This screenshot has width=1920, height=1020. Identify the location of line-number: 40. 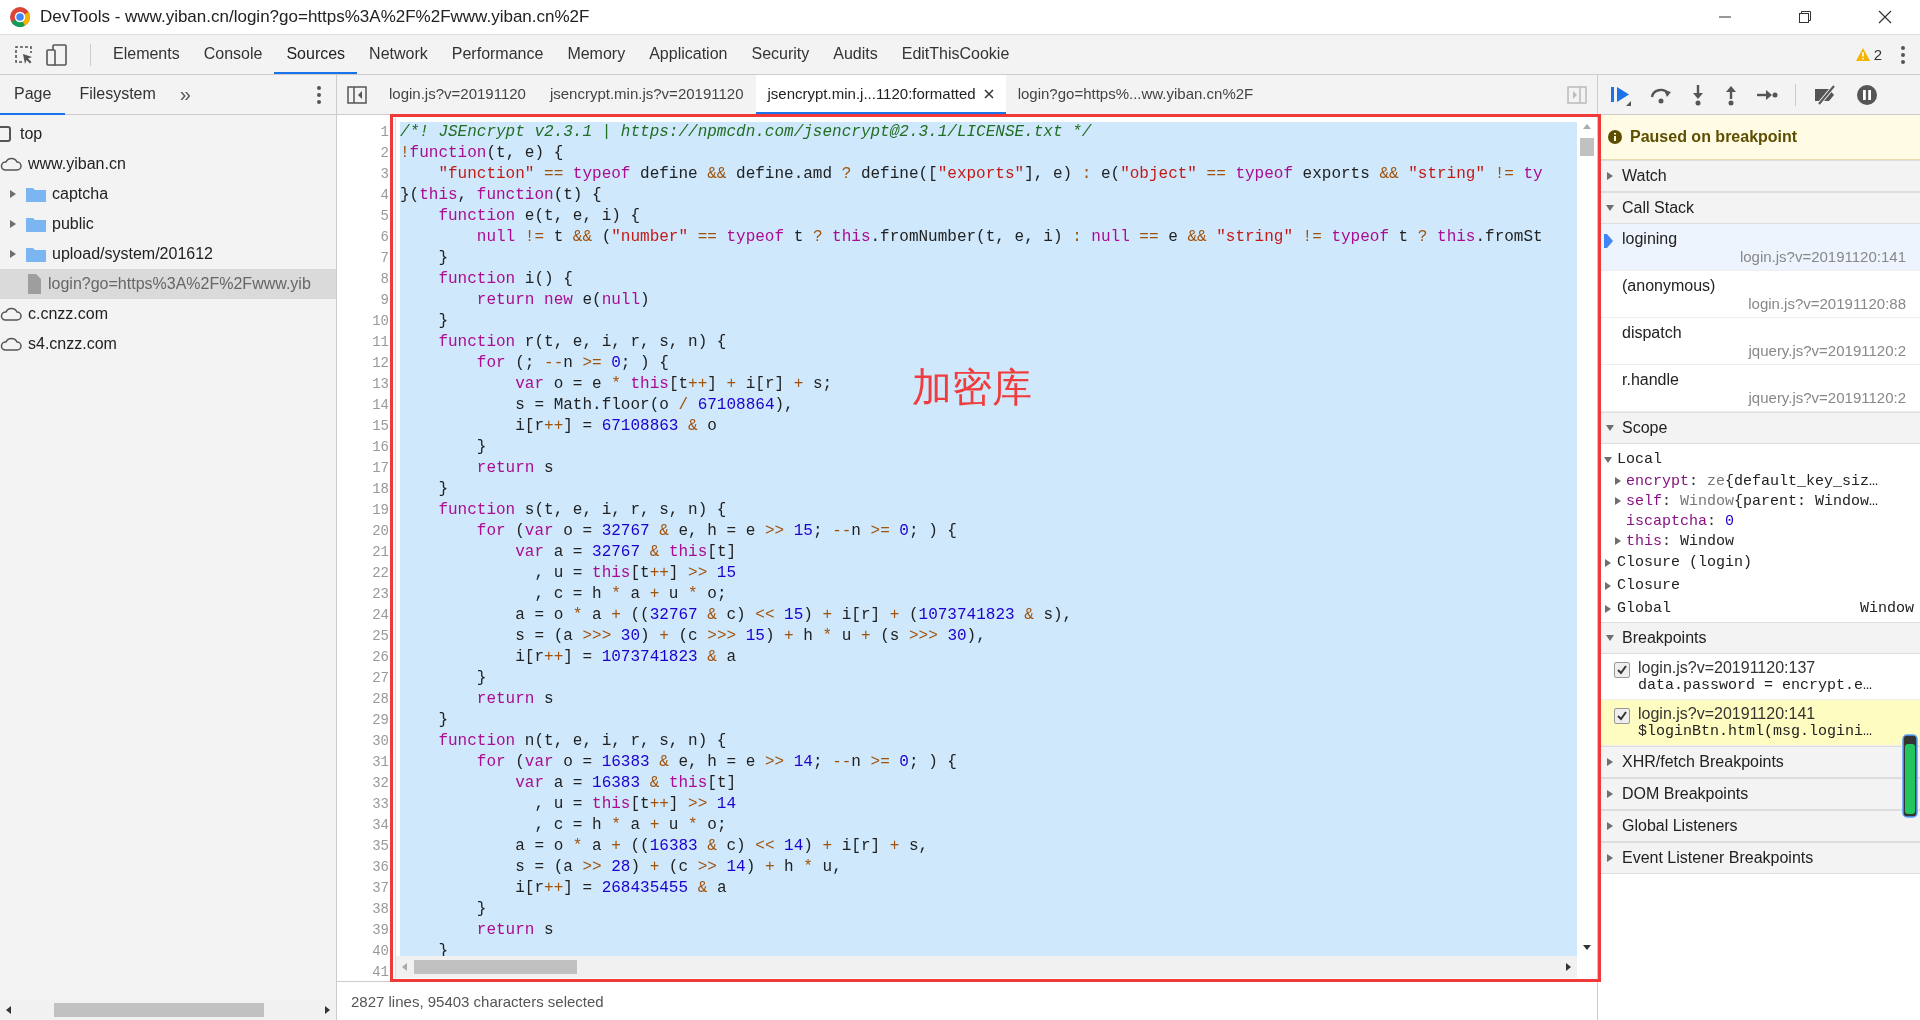
(380, 951).